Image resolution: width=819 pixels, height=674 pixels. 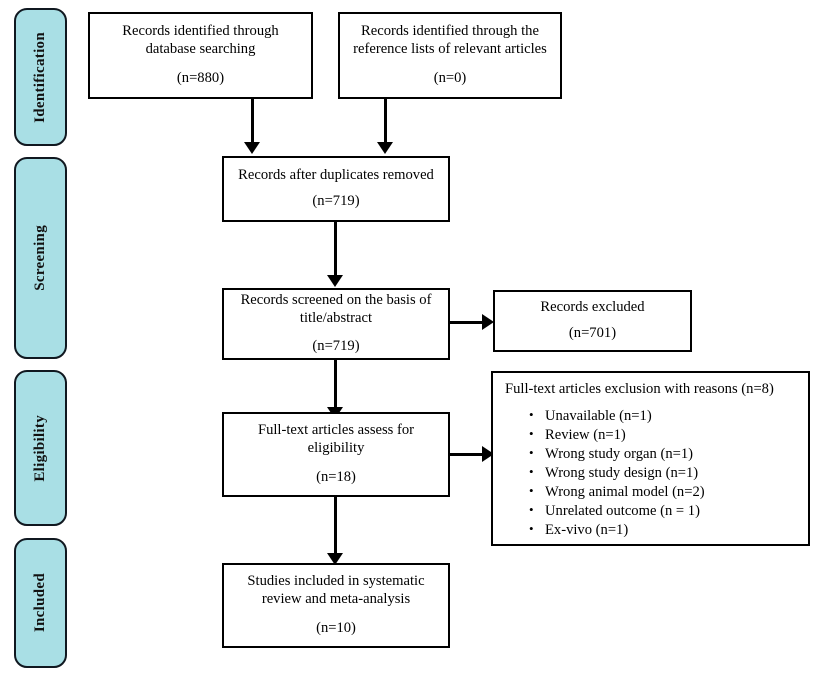 What do you see at coordinates (200, 49) in the screenshot?
I see `box-database-search-line2: database searching` at bounding box center [200, 49].